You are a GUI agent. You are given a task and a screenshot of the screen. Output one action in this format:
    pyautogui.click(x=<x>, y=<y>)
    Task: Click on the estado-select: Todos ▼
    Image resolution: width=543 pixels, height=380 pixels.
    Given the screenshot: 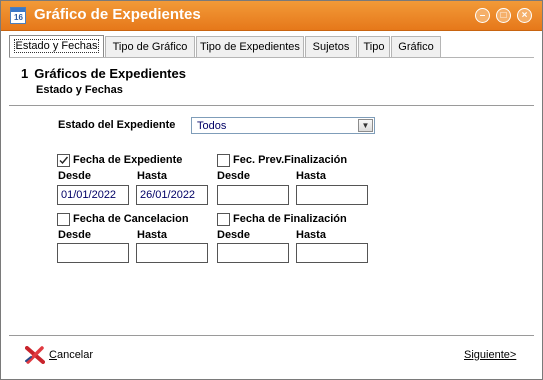 What is the action you would take?
    pyautogui.click(x=283, y=125)
    